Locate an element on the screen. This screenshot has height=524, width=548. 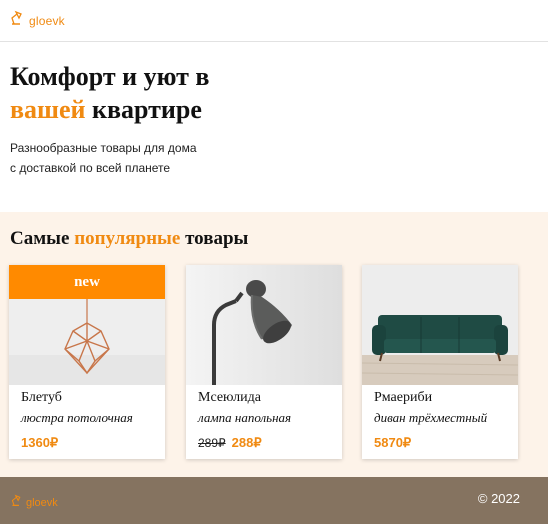
section-title-accent: популярные is located at coordinates (127, 238).